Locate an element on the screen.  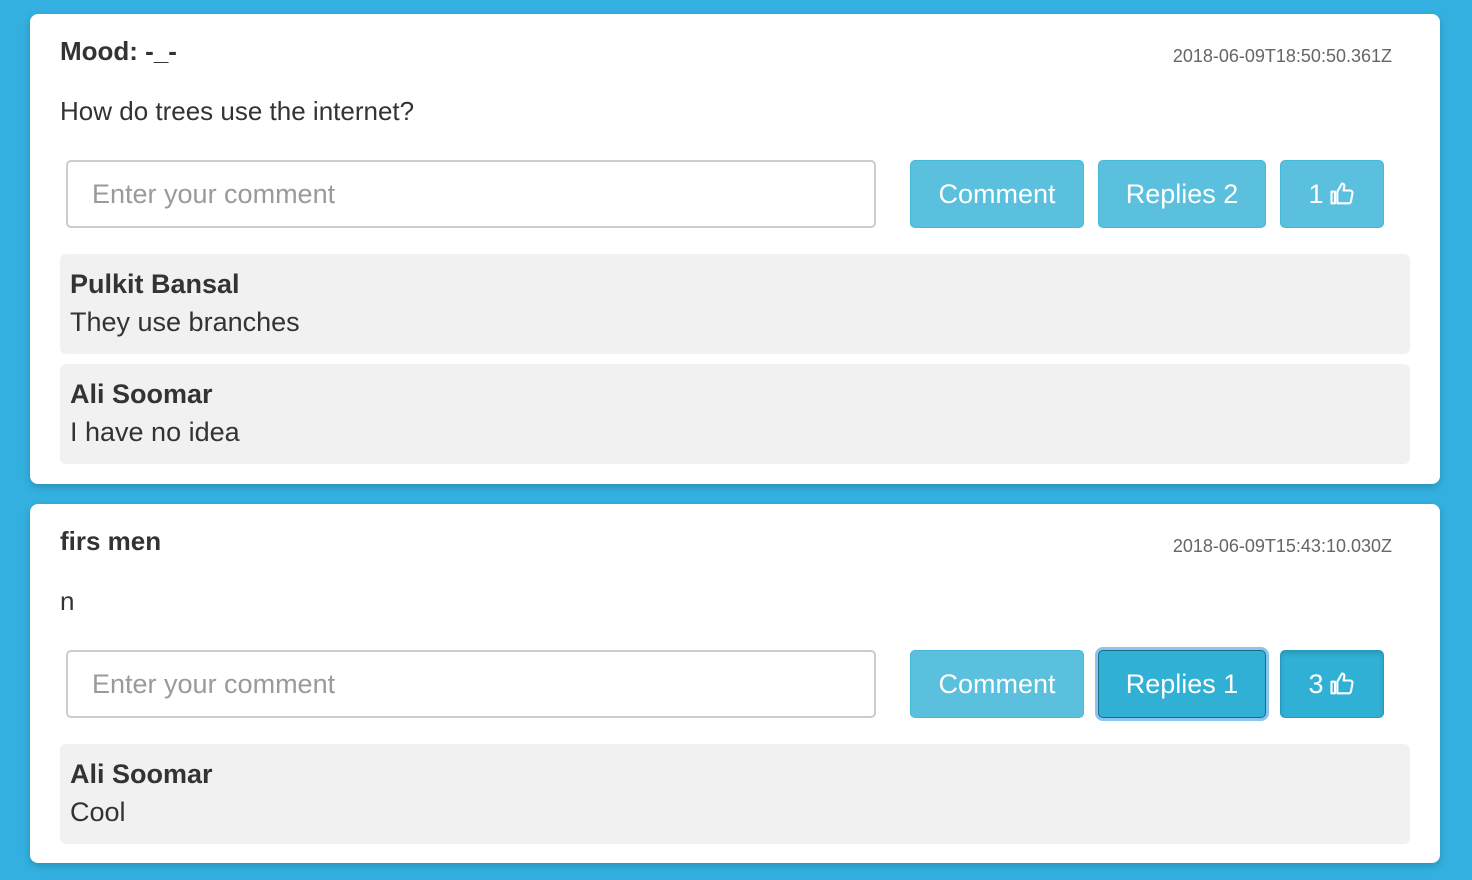
post-timestamp: 2018-06-09T15:43:10.030Z is located at coordinates (1282, 546).